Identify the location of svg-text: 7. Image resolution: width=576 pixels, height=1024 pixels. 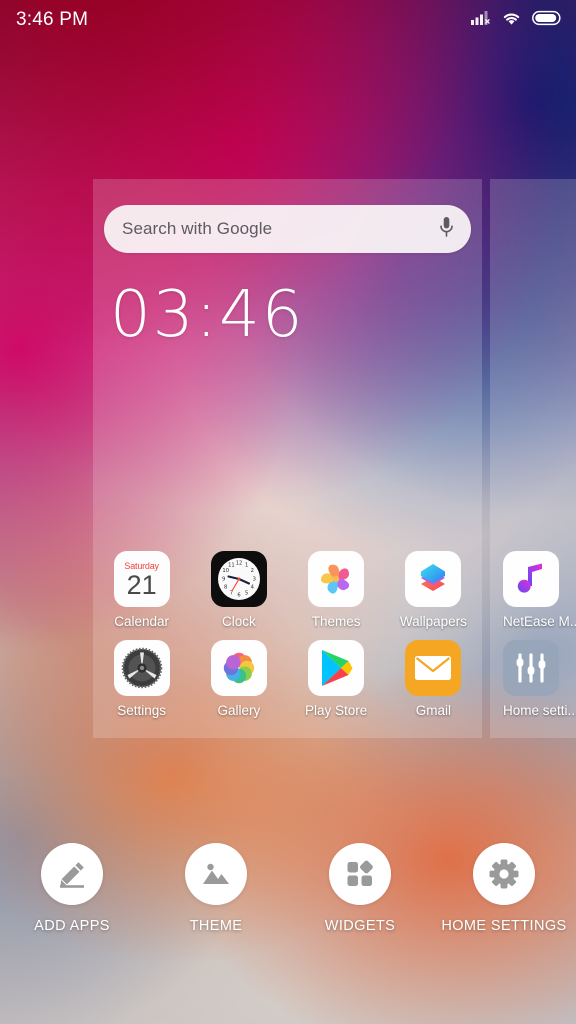
(231, 593).